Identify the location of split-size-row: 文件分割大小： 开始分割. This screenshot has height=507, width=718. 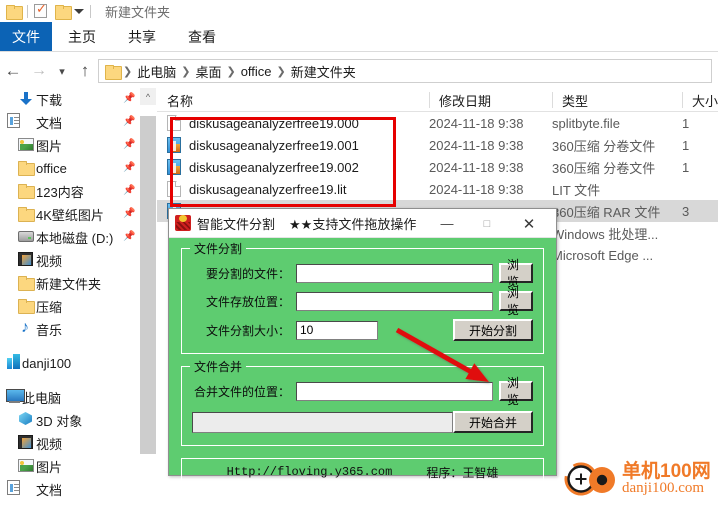
(362, 330).